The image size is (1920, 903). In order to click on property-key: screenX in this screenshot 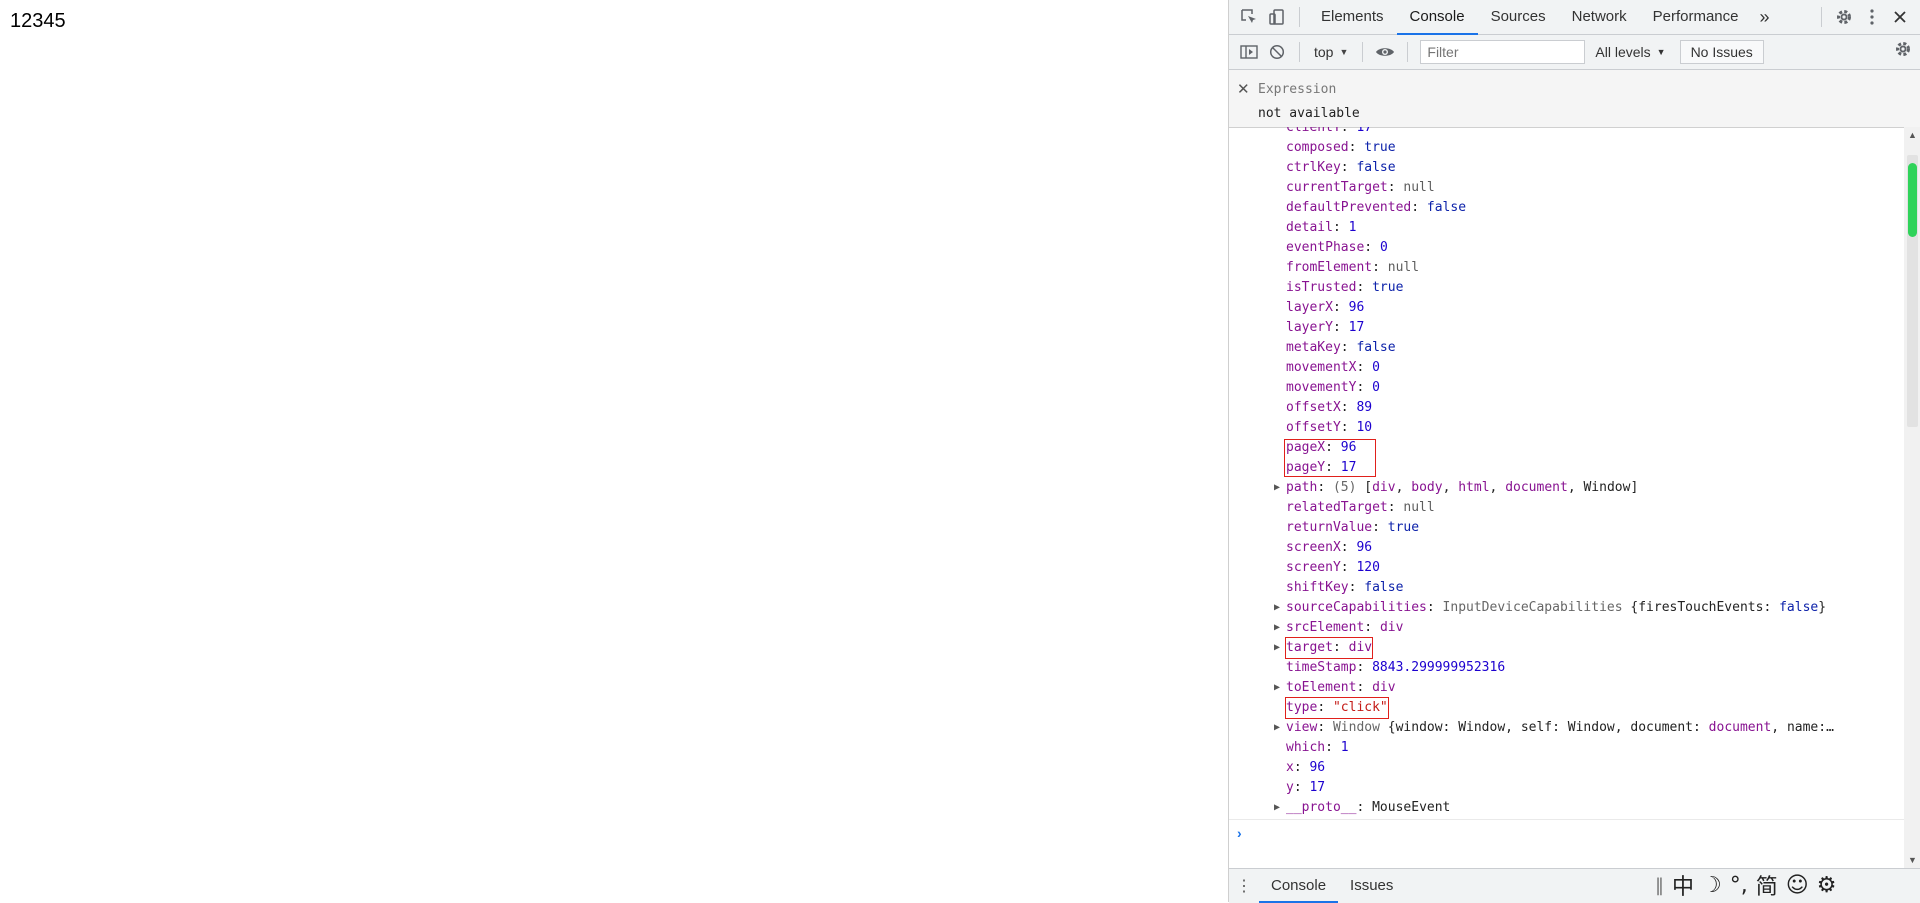, I will do `click(1313, 547)`.